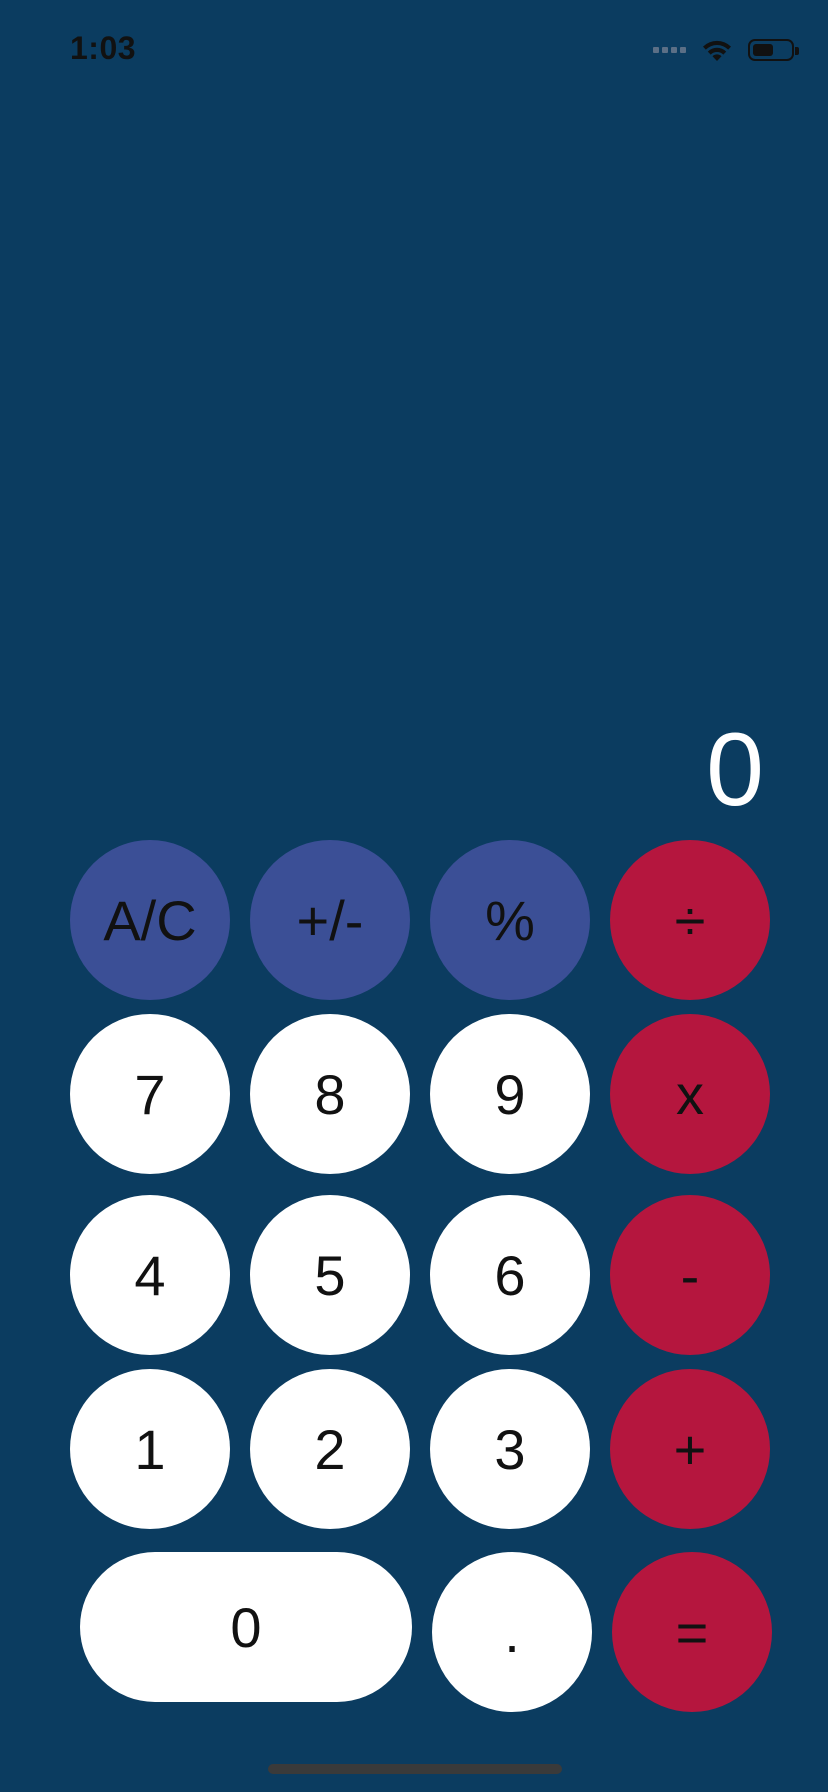 The height and width of the screenshot is (1792, 828). What do you see at coordinates (512, 1632) in the screenshot?
I see `decimal-button: .` at bounding box center [512, 1632].